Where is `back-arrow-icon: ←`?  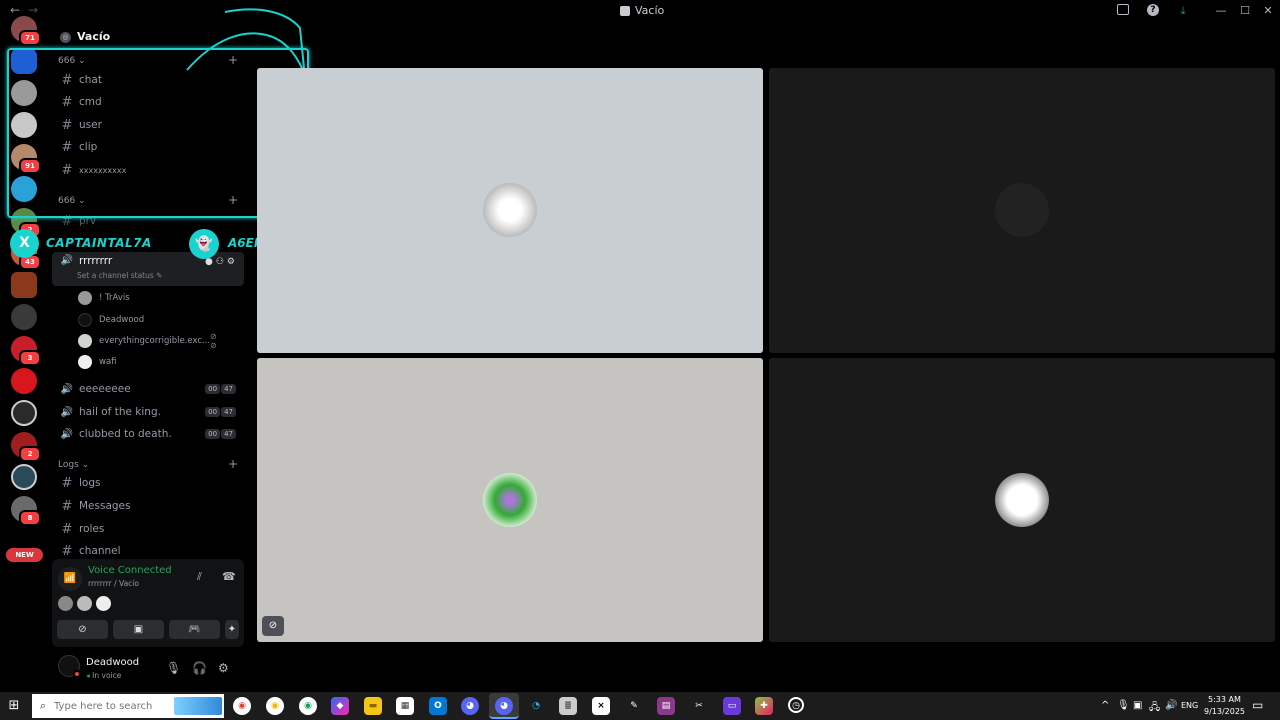 back-arrow-icon: ← is located at coordinates (15, 10).